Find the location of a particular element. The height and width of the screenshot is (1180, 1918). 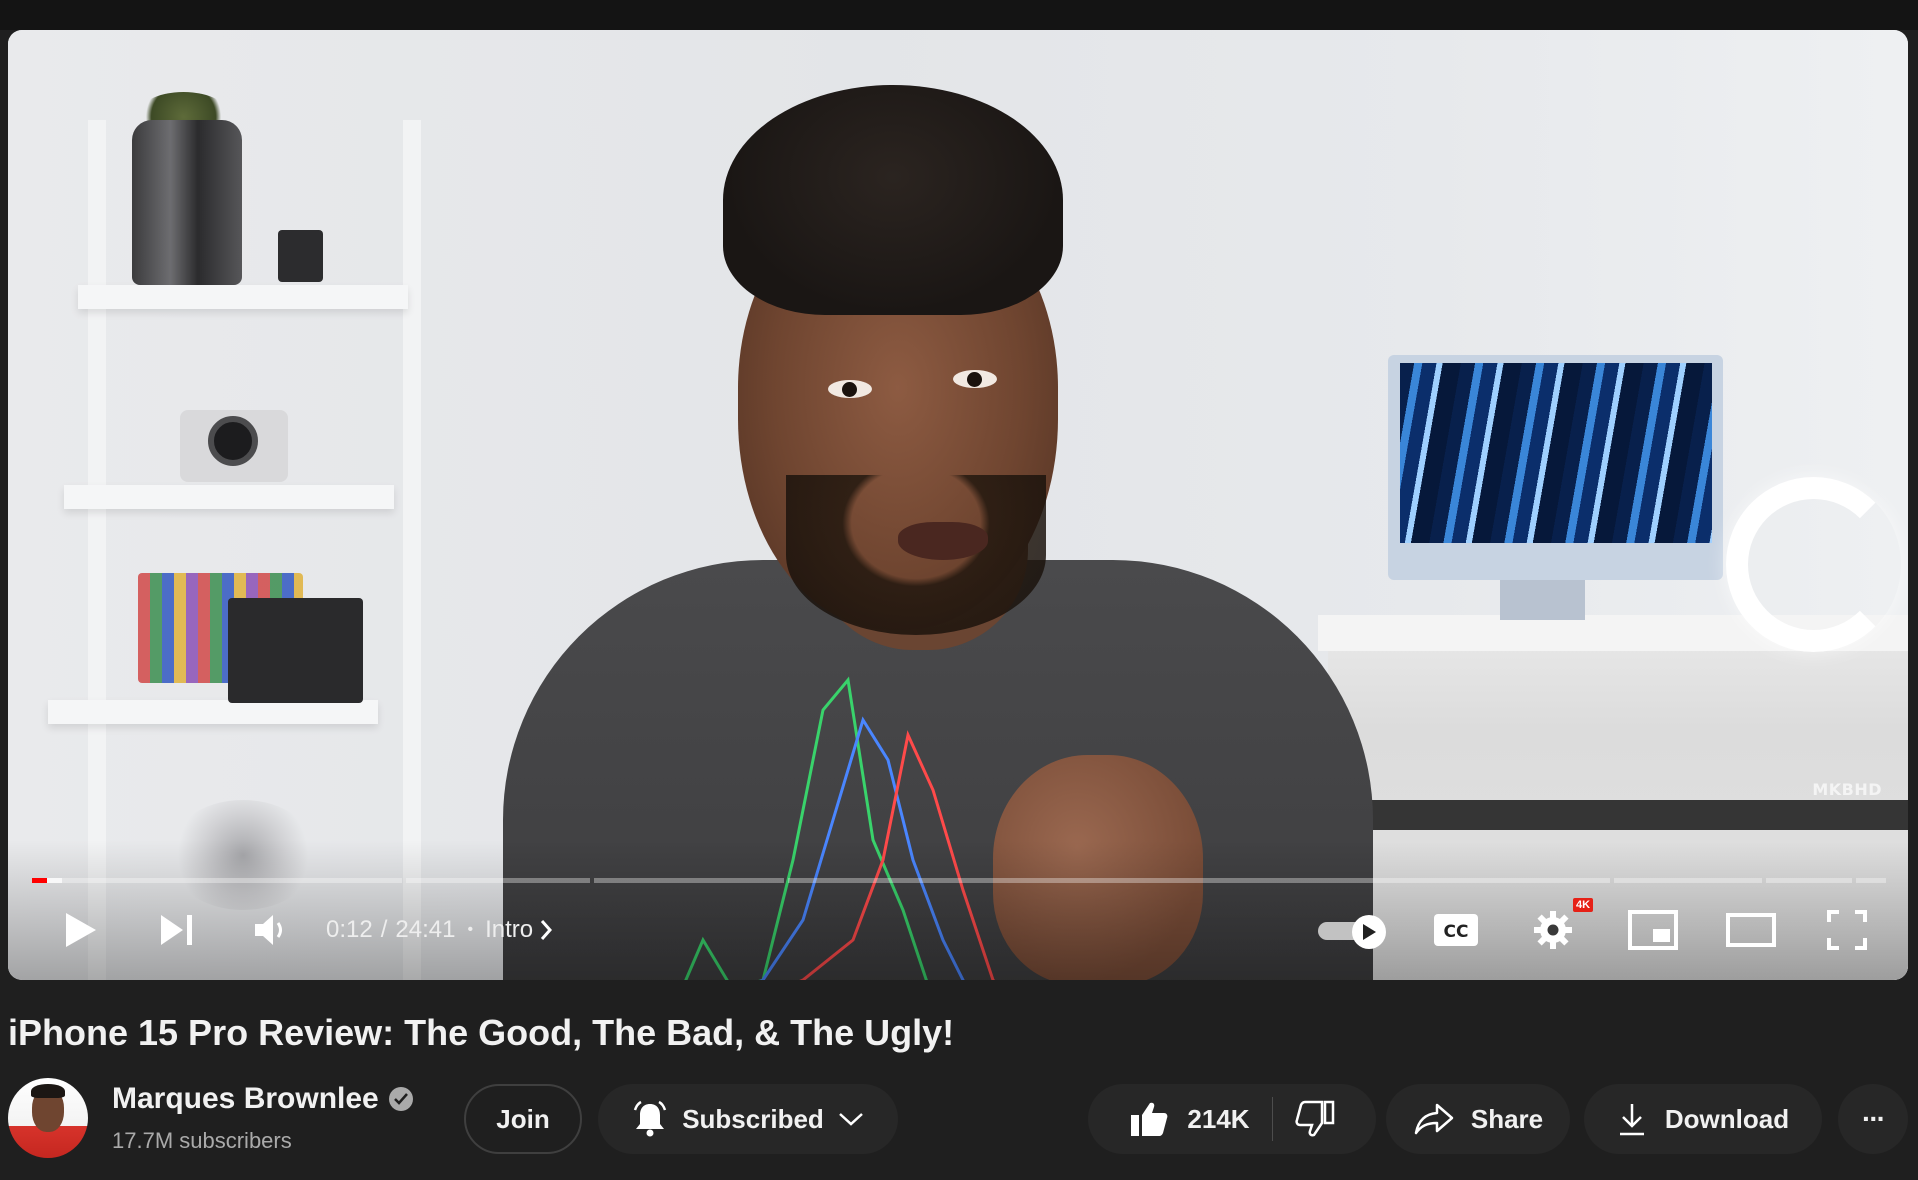

share-button: Share is located at coordinates (1478, 1119).